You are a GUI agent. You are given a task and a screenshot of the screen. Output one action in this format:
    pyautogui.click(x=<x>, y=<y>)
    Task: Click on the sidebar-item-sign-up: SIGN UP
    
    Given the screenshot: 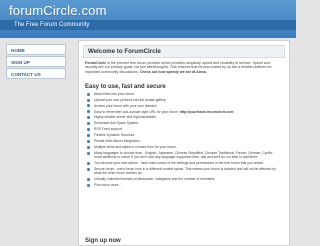 What is the action you would take?
    pyautogui.click(x=36, y=61)
    